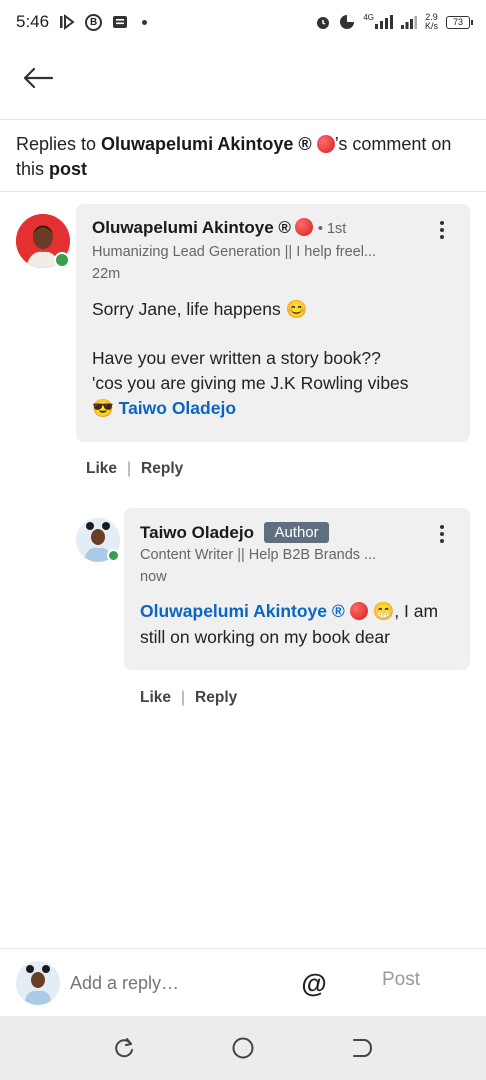 The height and width of the screenshot is (1080, 486). What do you see at coordinates (378, 20) in the screenshot?
I see `signal-4g-icon: 4G` at bounding box center [378, 20].